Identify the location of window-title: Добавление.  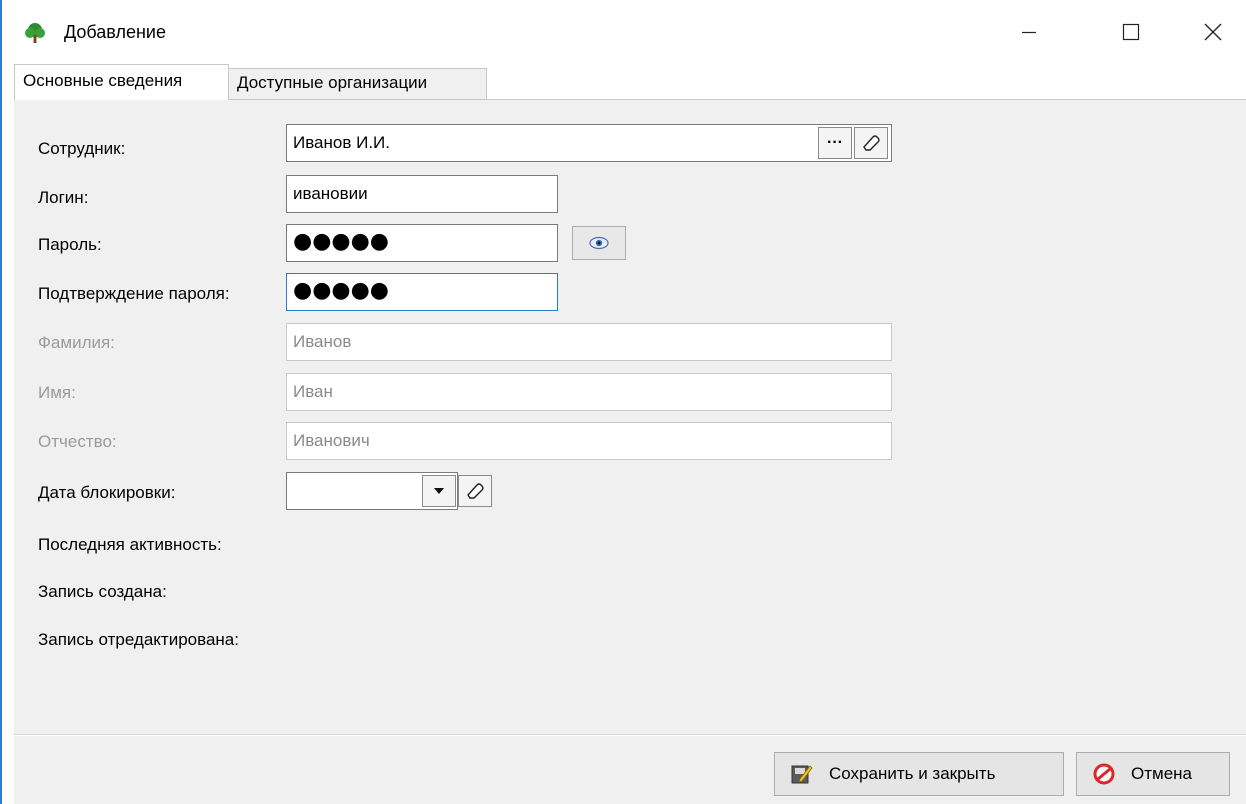
(115, 32).